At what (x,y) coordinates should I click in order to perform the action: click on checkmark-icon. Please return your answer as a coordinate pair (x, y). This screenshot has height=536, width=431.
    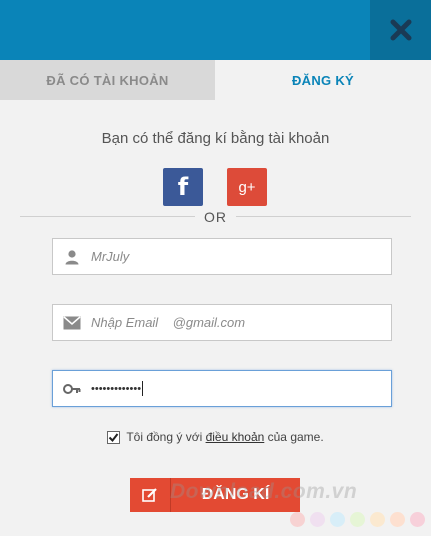
    Looking at the image, I should click on (114, 437).